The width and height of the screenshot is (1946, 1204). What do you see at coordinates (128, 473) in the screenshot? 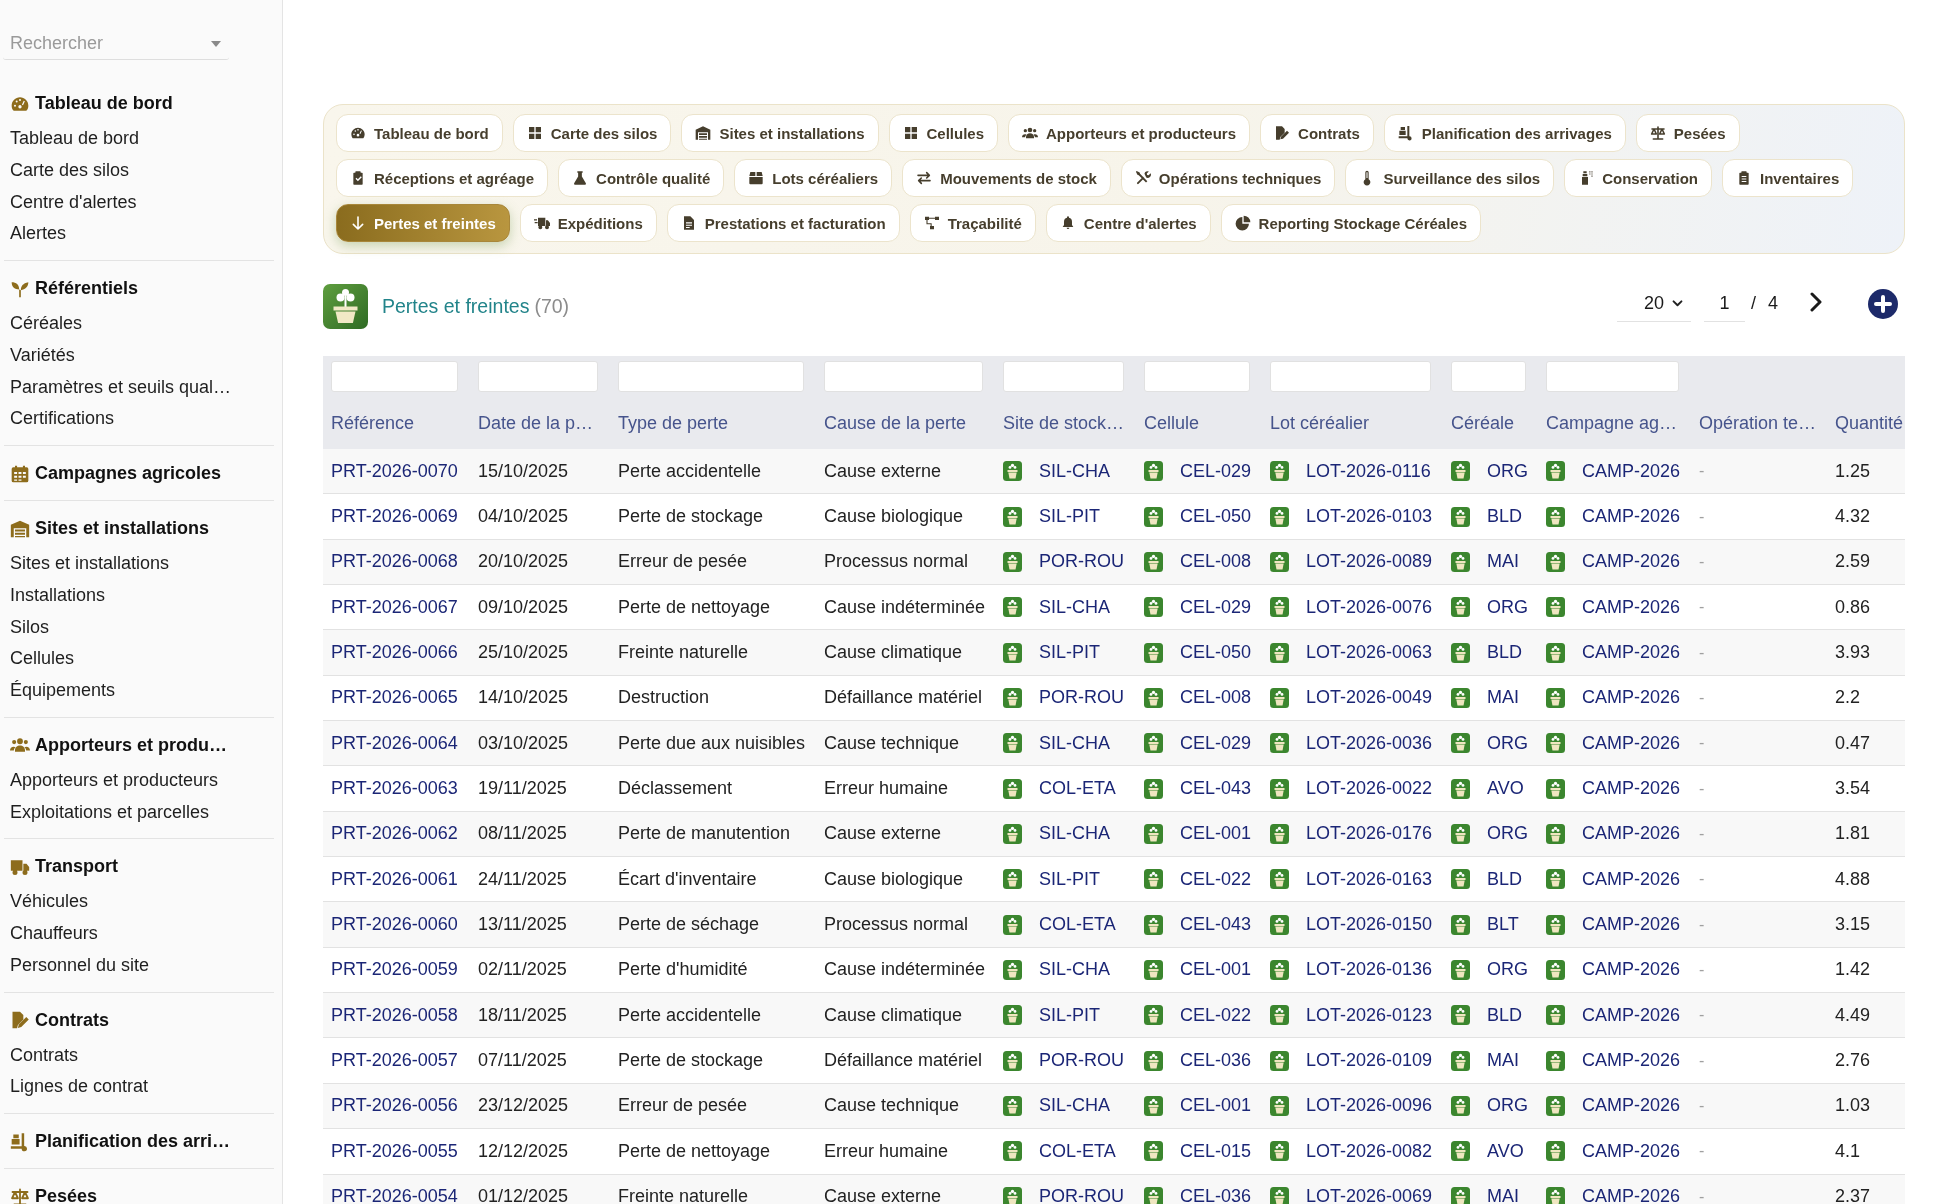
I see `sidebar-section-title: Campagnes agricoles` at bounding box center [128, 473].